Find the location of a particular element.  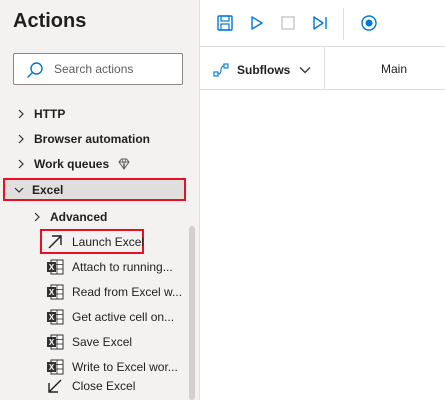

search-icon is located at coordinates (35, 70).